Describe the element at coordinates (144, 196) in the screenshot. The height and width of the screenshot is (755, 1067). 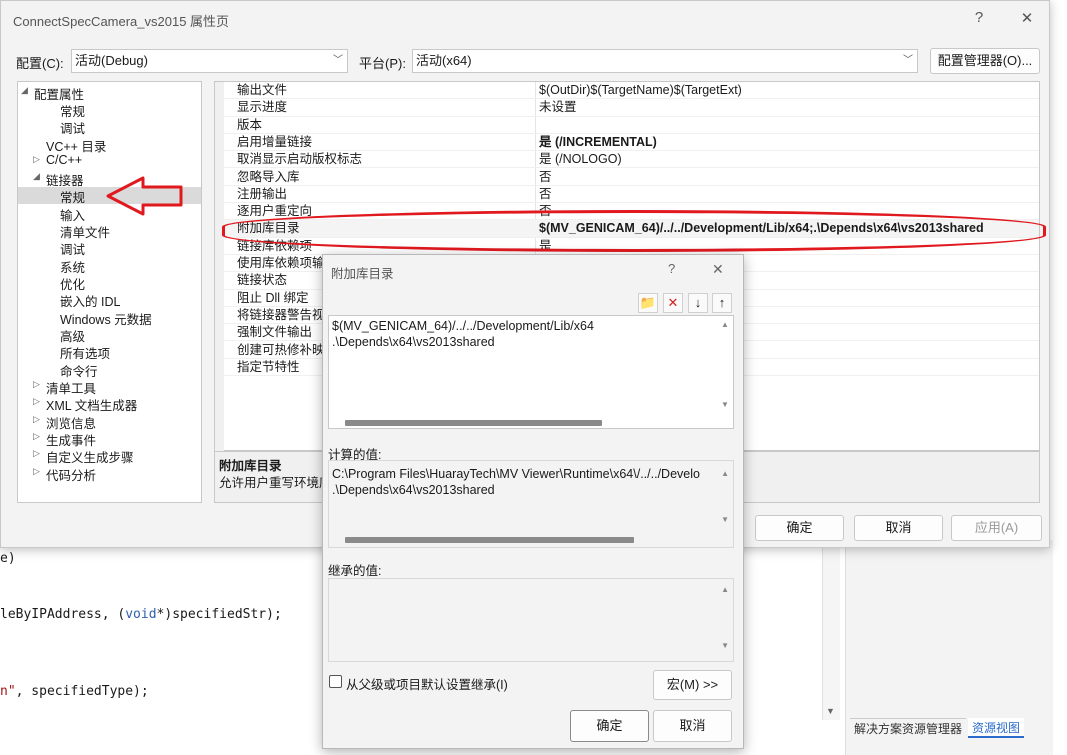
I see `annotation-arrow` at that location.